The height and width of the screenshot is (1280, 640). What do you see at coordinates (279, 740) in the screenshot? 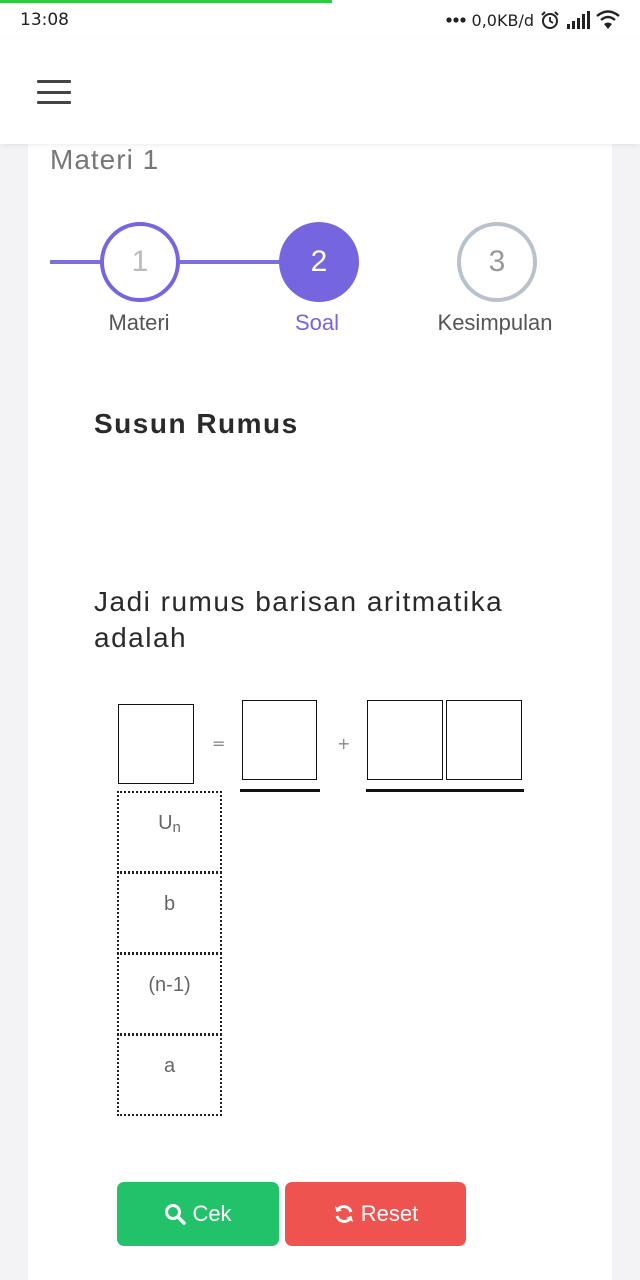
I see `formula-slot-first-term` at bounding box center [279, 740].